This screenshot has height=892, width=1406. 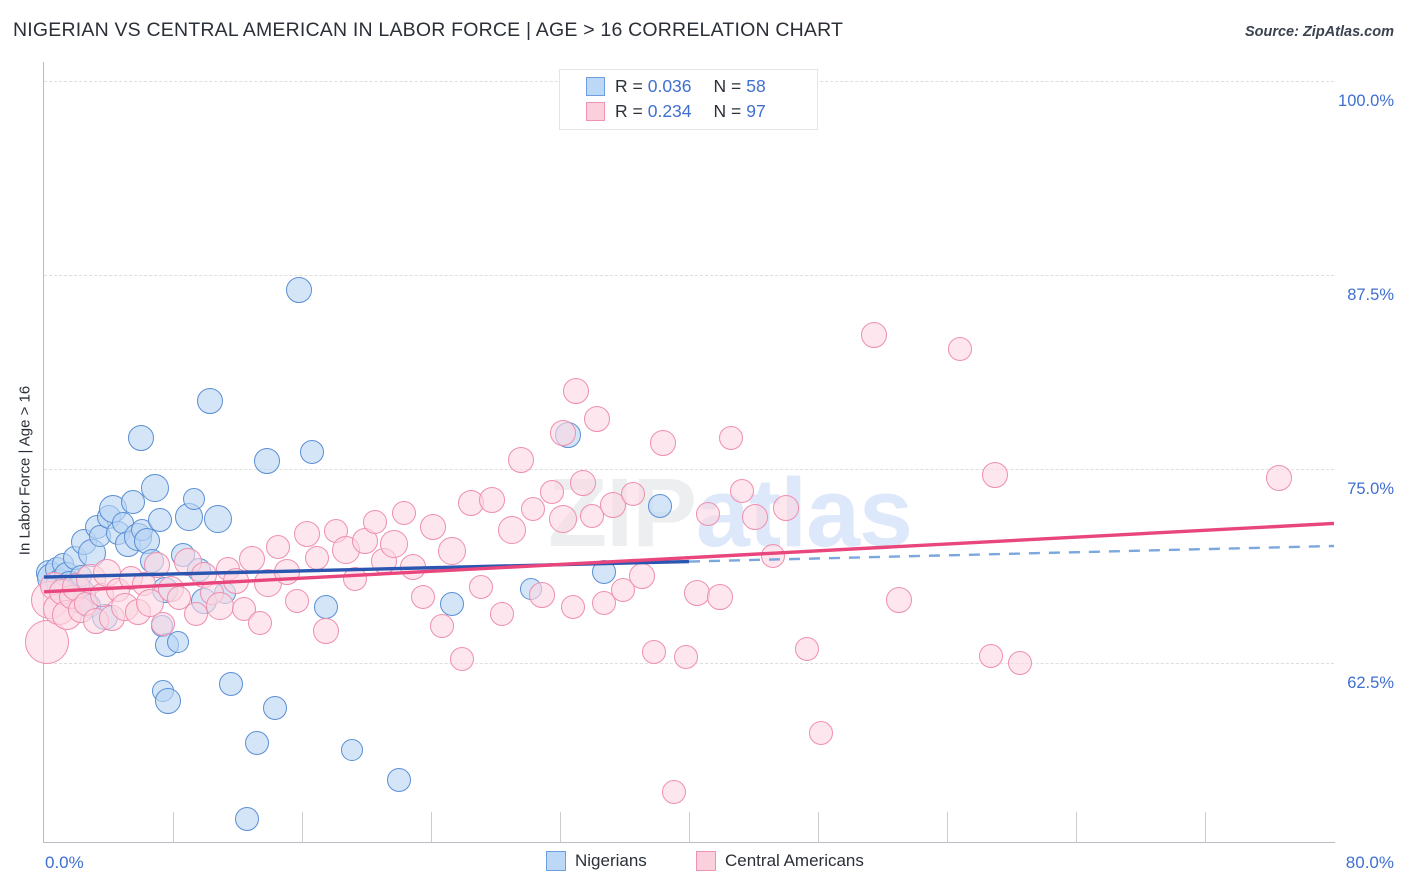 What do you see at coordinates (1370, 489) in the screenshot?
I see `y-tick-label: 75.0%` at bounding box center [1370, 489].